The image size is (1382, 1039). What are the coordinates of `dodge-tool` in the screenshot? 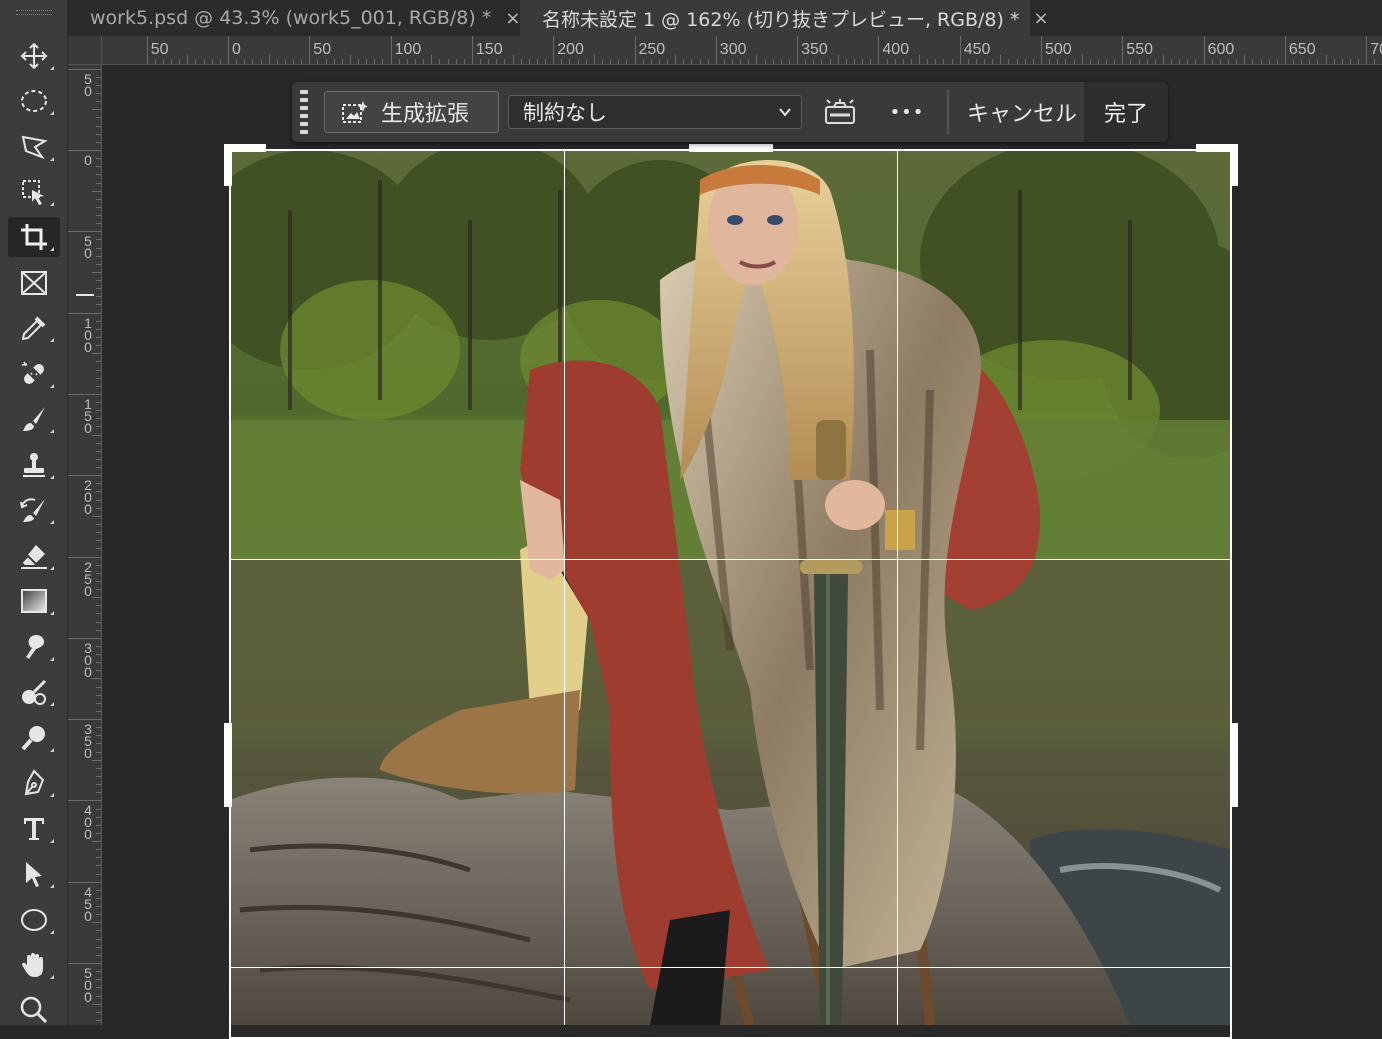 It's located at (34, 692).